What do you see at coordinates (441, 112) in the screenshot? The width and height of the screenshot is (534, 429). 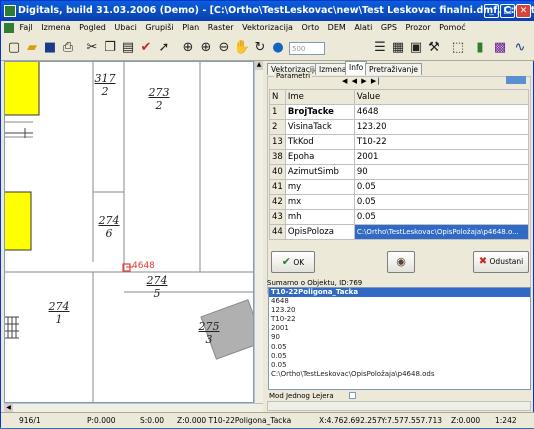 I see `row-value: 4648` at bounding box center [441, 112].